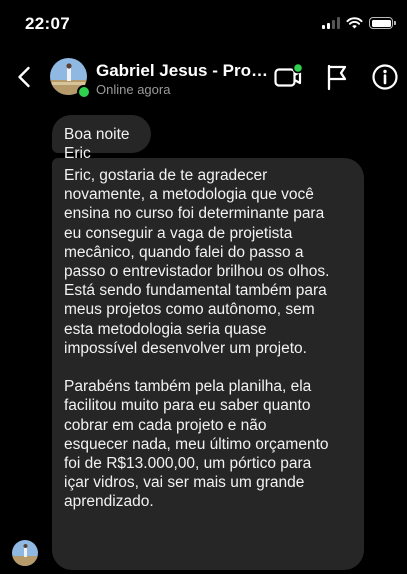  I want to click on video-call-button, so click(288, 77).